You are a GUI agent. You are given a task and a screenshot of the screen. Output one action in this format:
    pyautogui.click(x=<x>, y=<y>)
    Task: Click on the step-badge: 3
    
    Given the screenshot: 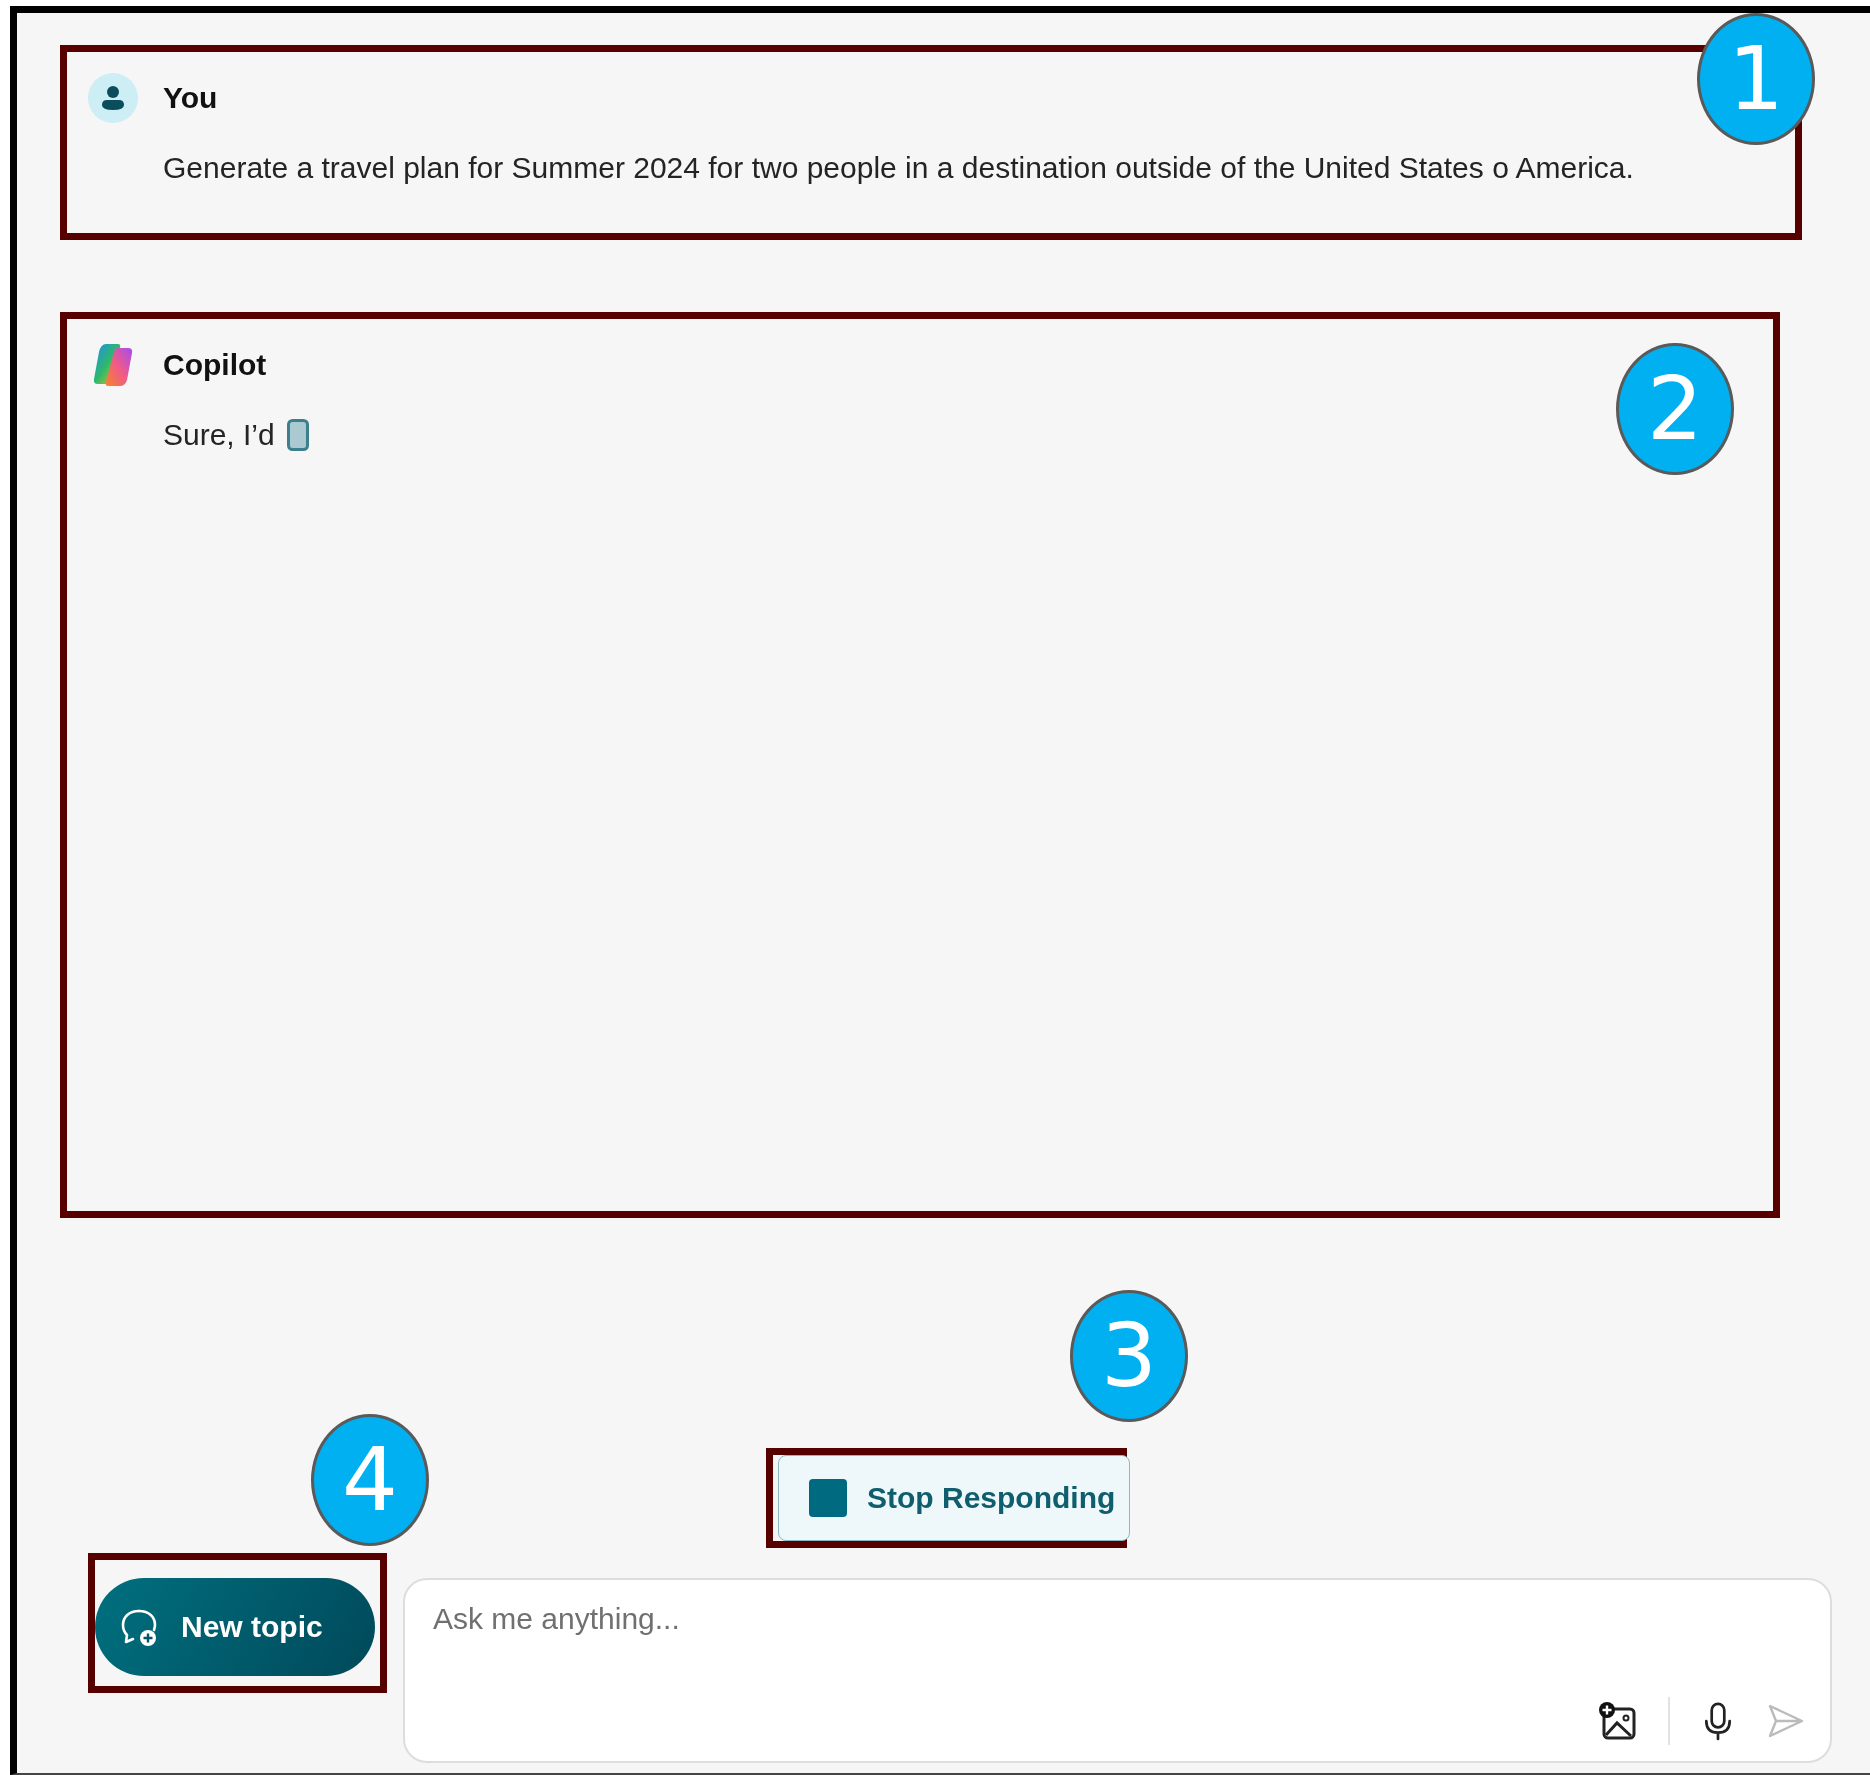 What is the action you would take?
    pyautogui.click(x=1129, y=1356)
    